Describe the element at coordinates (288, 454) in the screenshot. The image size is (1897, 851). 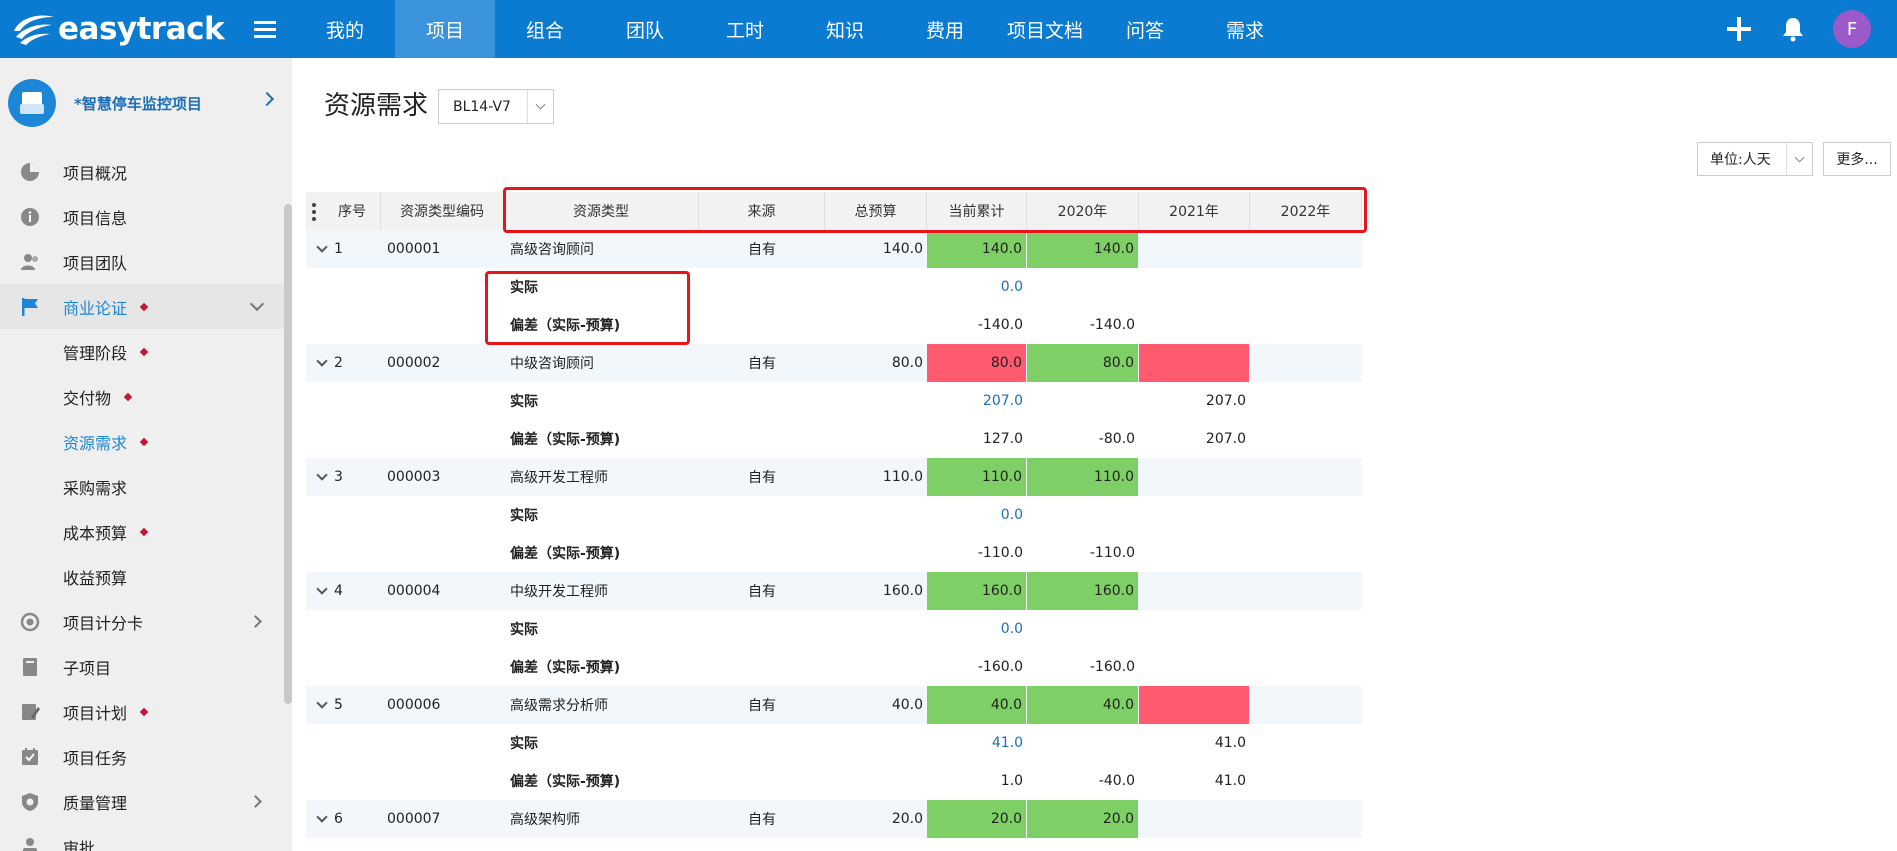
I see `sidebar-scrollbar` at that location.